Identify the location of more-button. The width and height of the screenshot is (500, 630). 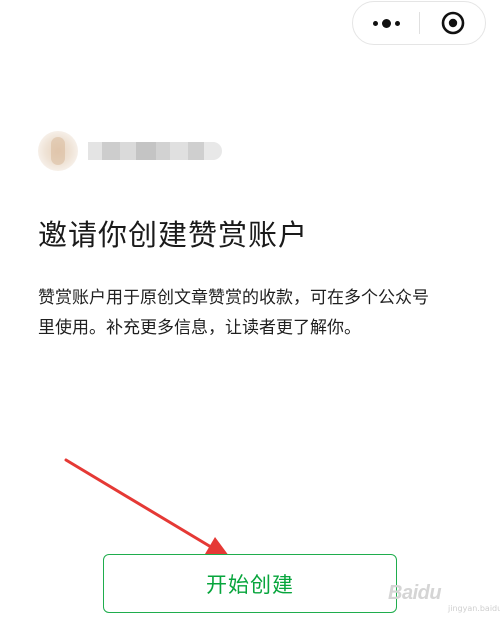
(386, 23).